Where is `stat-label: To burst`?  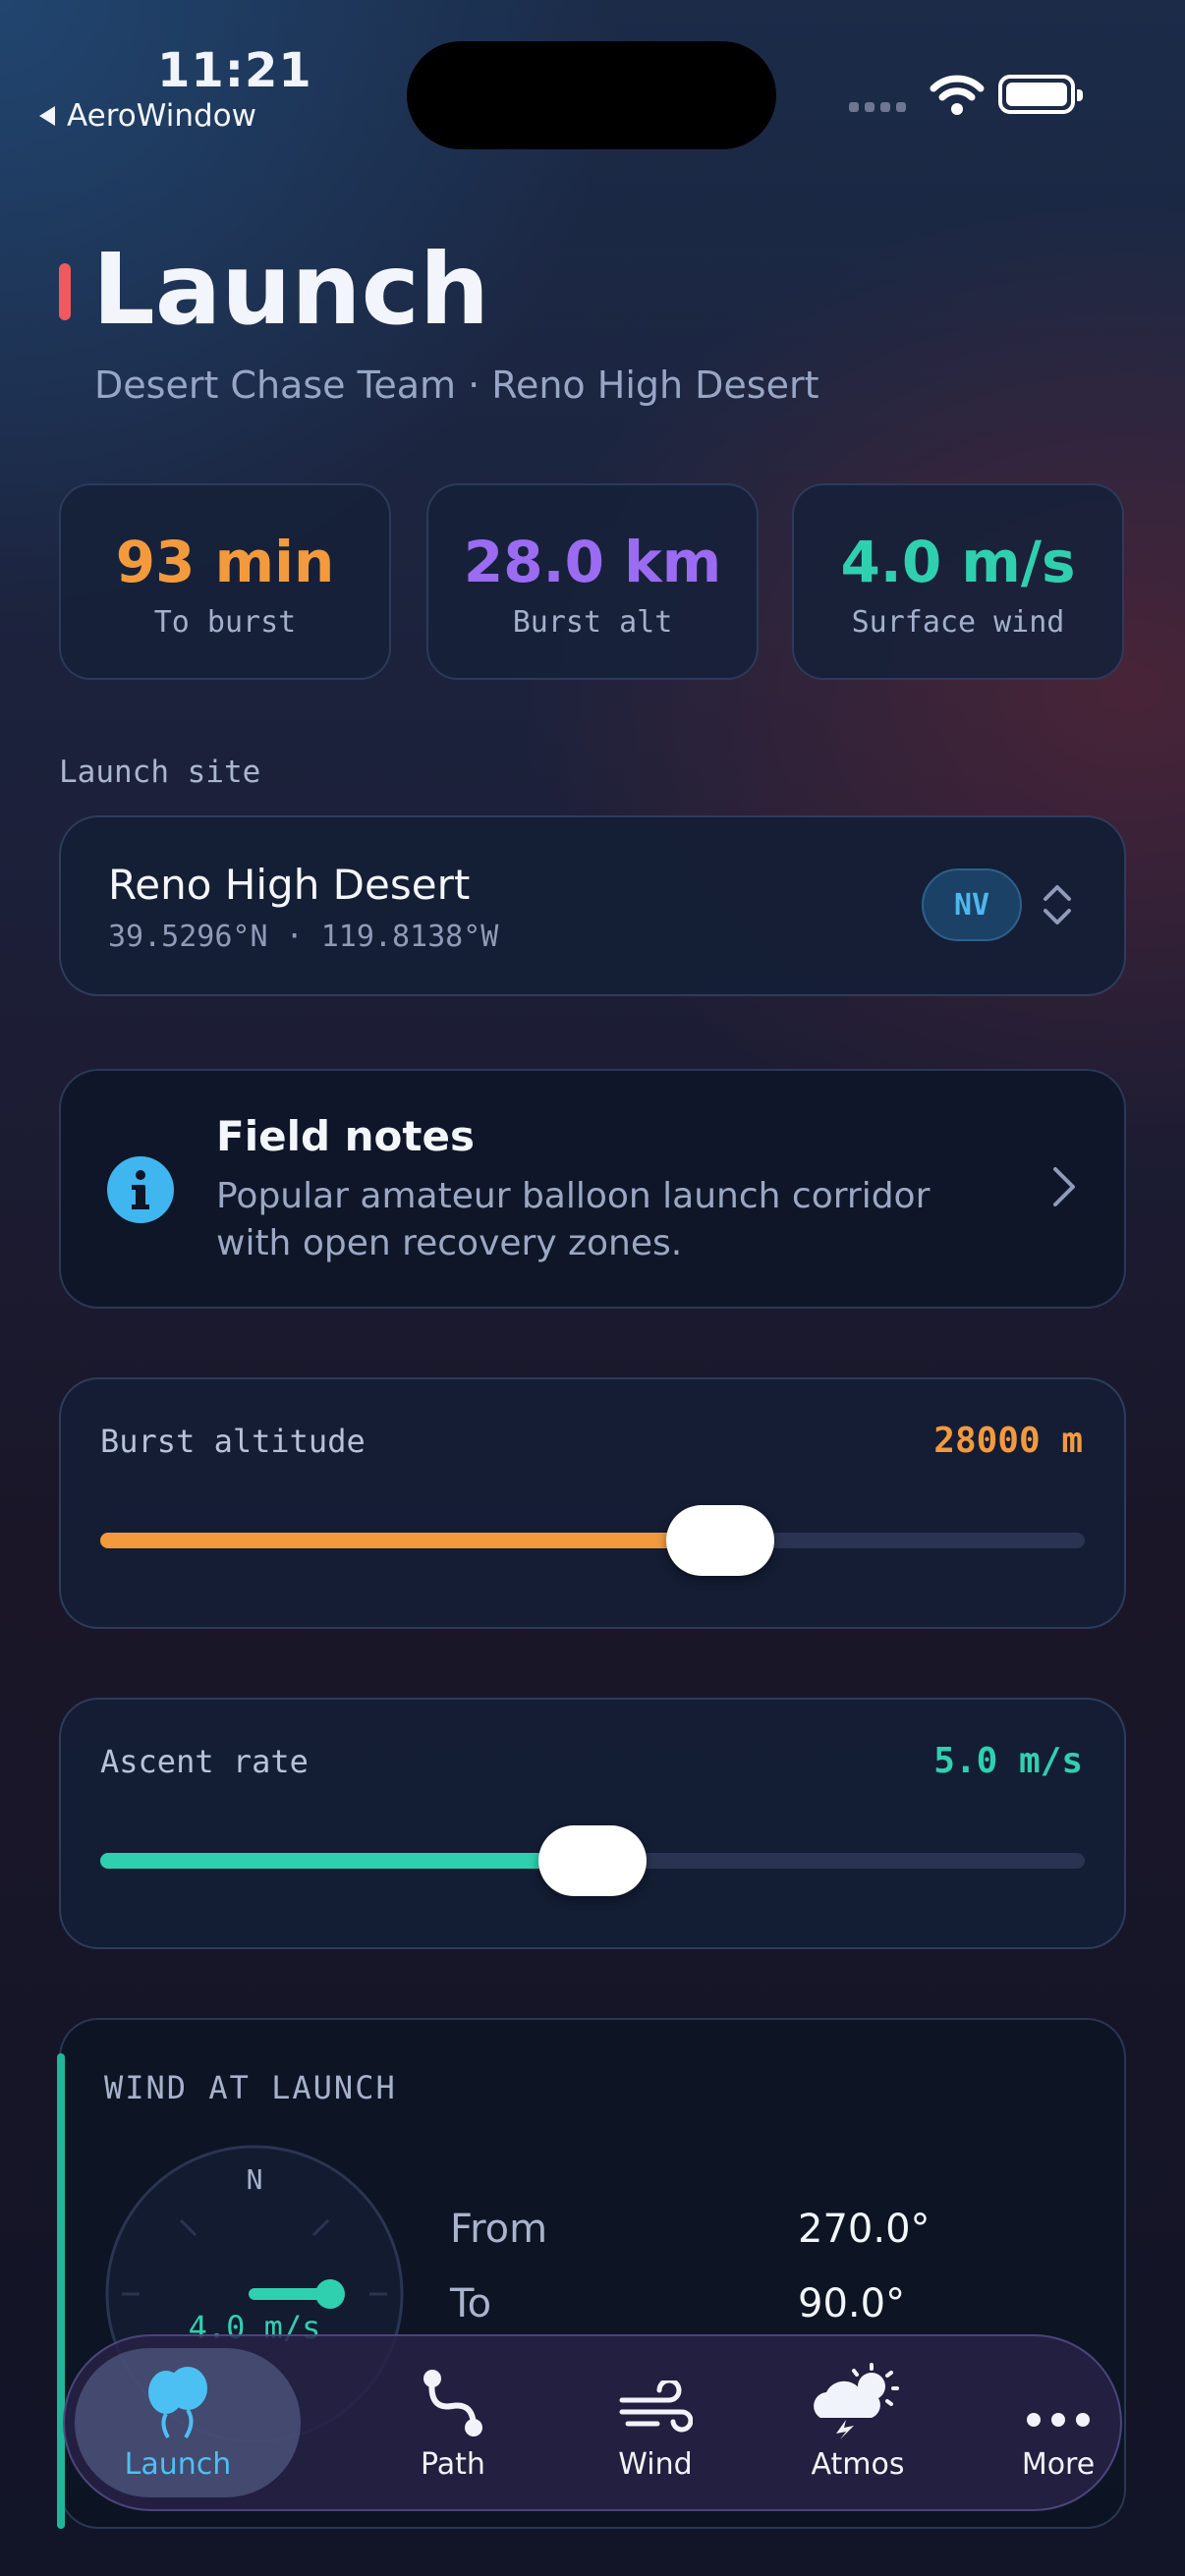
stat-label: To burst is located at coordinates (225, 622).